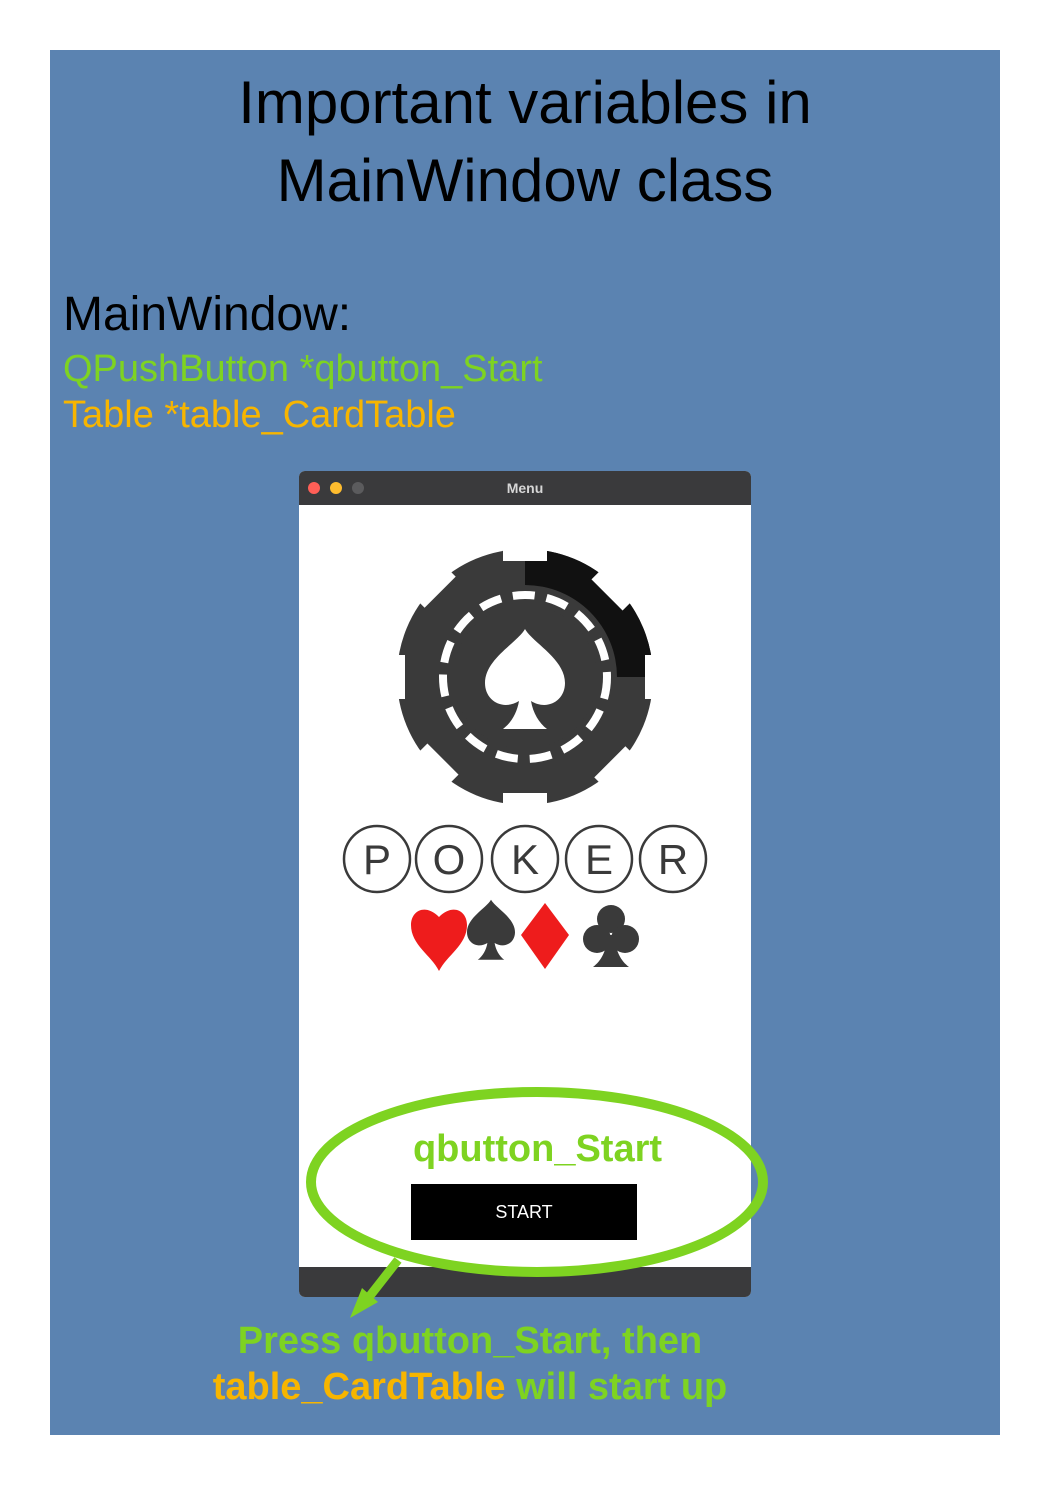  I want to click on letter-o: O, so click(449, 859).